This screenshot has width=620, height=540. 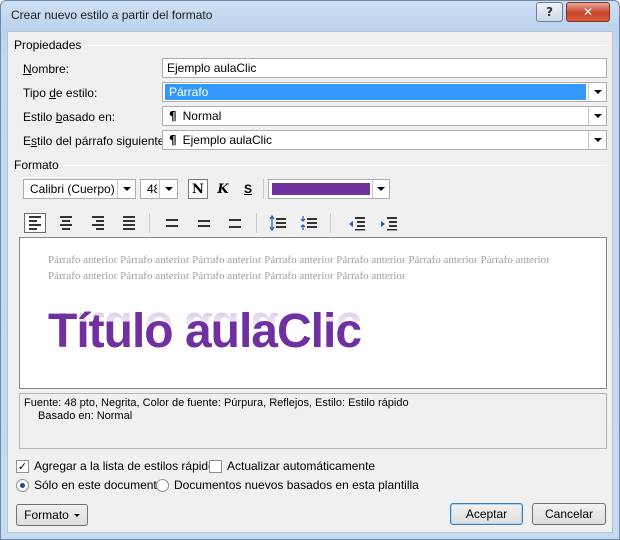 I want to click on underline-icon: S, so click(x=247, y=189).